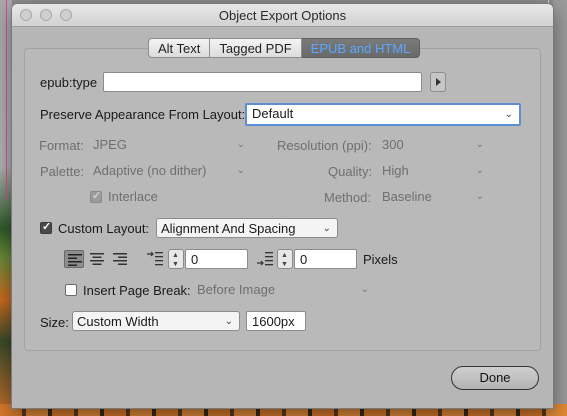  I want to click on size-label: Size:, so click(54, 322).